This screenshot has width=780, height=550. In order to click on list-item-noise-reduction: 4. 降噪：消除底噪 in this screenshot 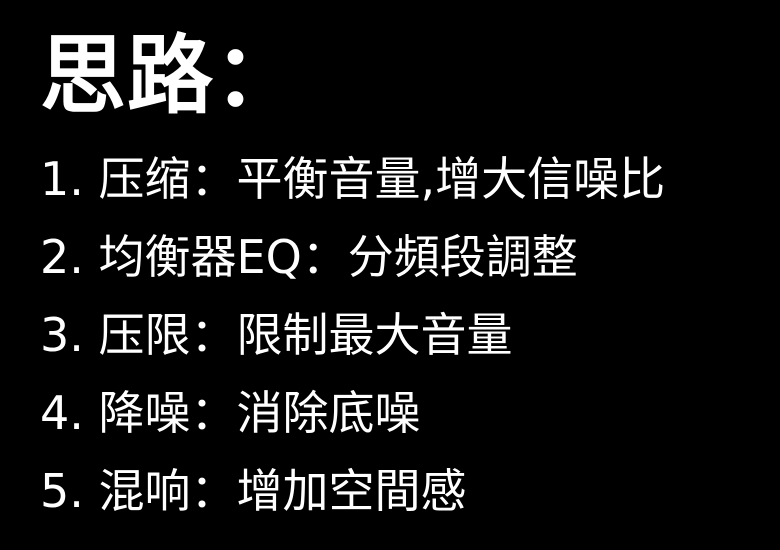, I will do `click(230, 413)`.